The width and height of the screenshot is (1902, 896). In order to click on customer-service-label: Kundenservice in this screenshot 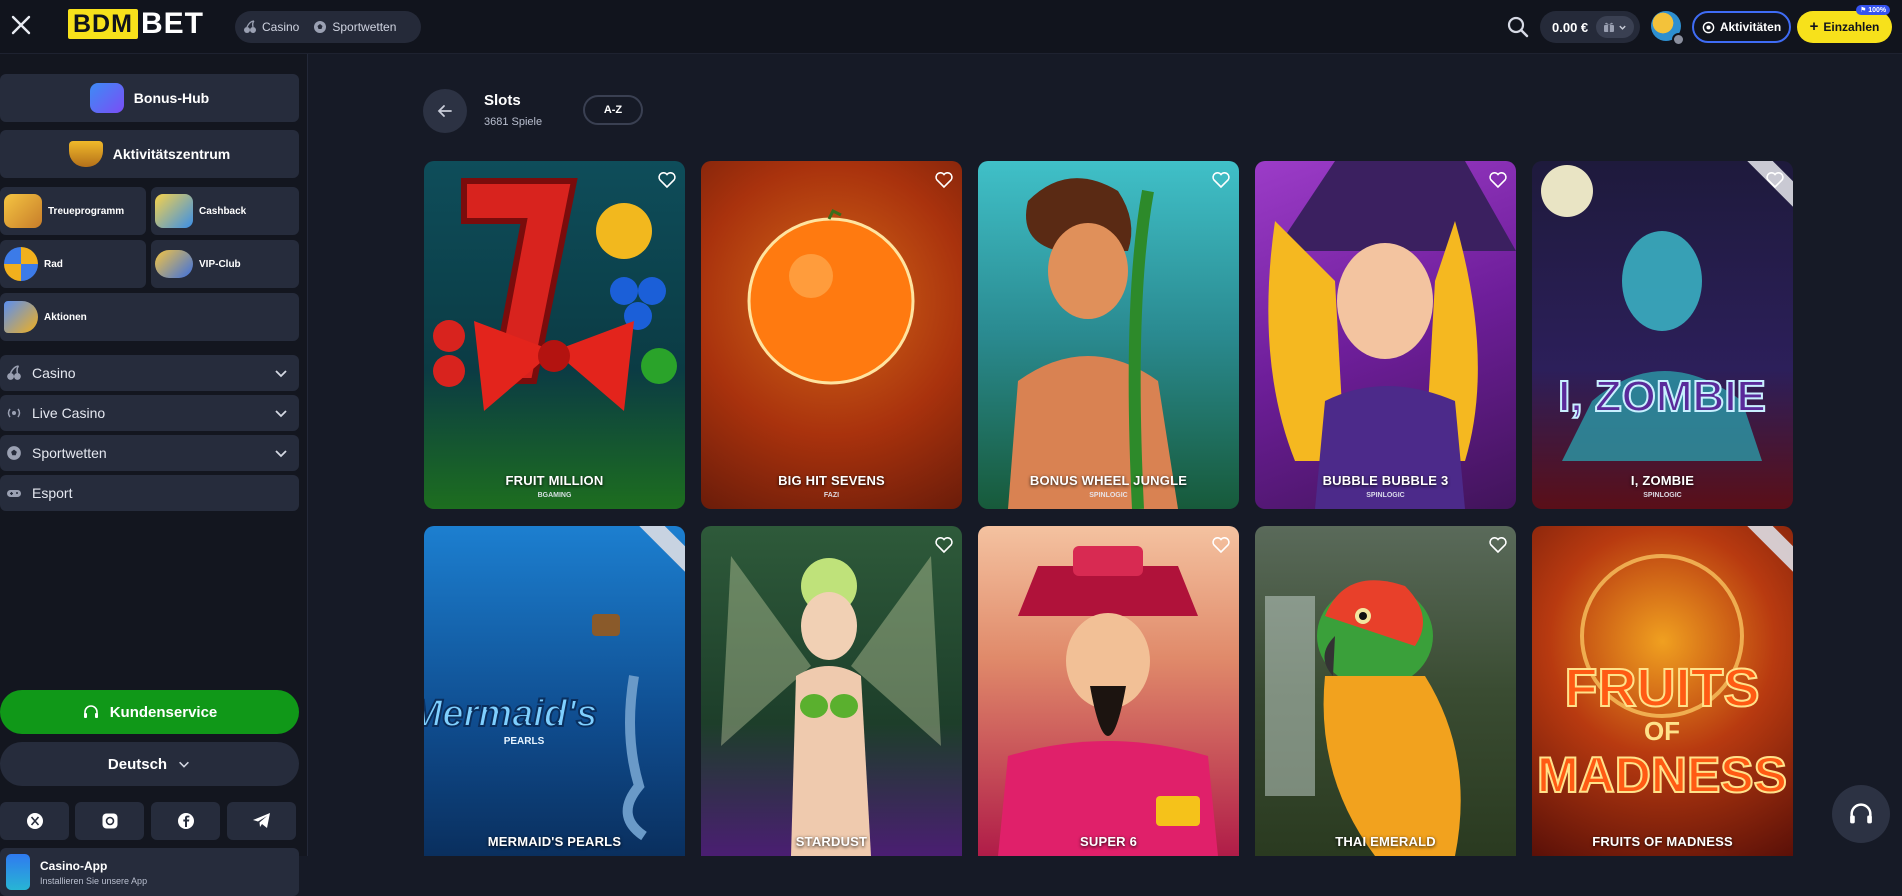, I will do `click(163, 712)`.